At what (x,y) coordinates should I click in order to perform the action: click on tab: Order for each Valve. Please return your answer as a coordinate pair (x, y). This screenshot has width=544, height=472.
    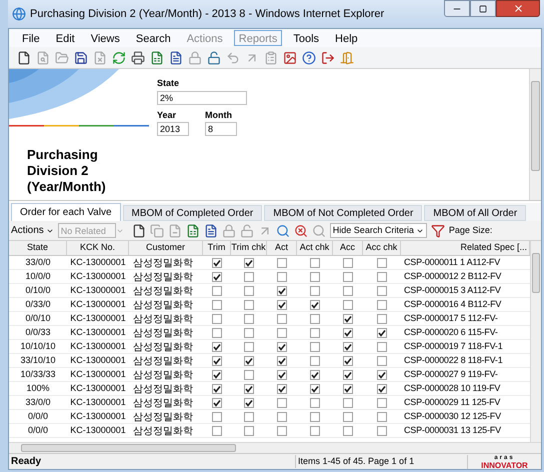
    Looking at the image, I should click on (66, 212).